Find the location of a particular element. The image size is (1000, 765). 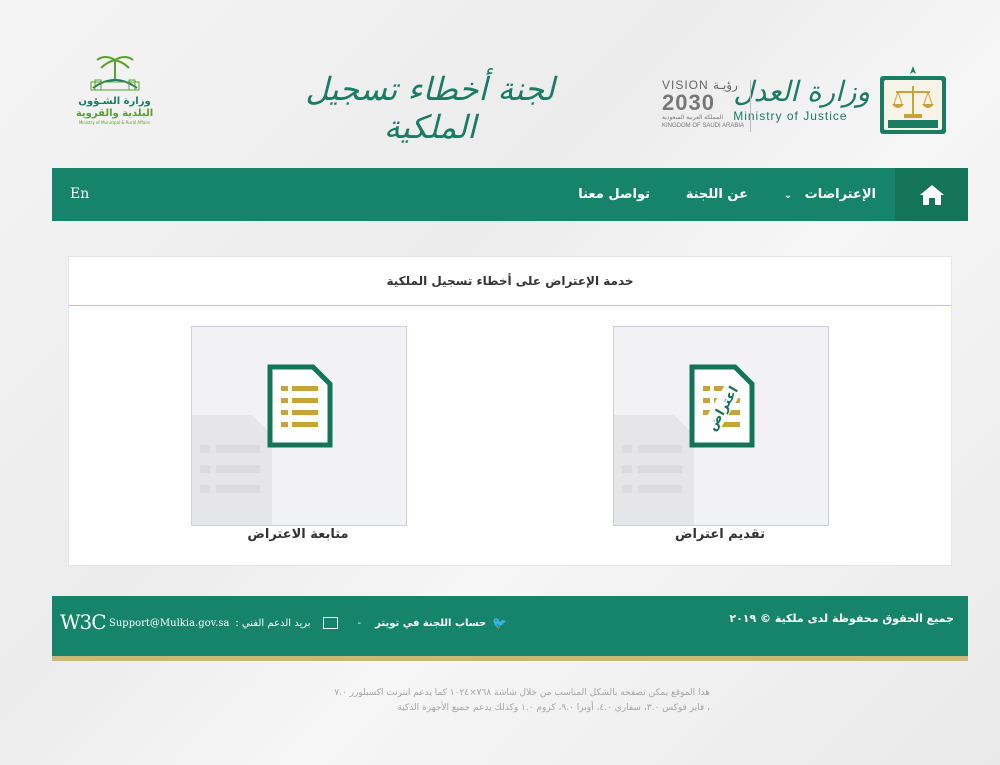

momra-en: Ministry of Municipal & Rural Affairs is located at coordinates (114, 122).